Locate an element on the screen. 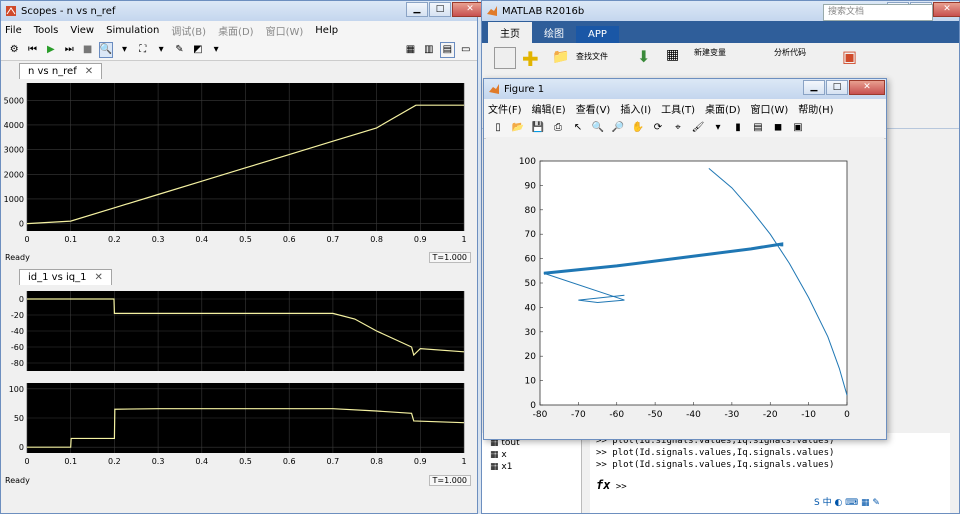 Image resolution: width=960 pixels, height=514 pixels. x-tick-label: -80 is located at coordinates (540, 415).